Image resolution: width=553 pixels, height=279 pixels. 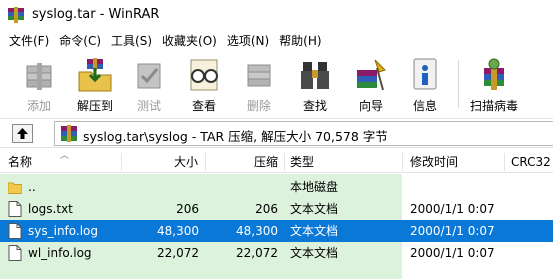 I want to click on menu-file: 文件(F), so click(x=29, y=41).